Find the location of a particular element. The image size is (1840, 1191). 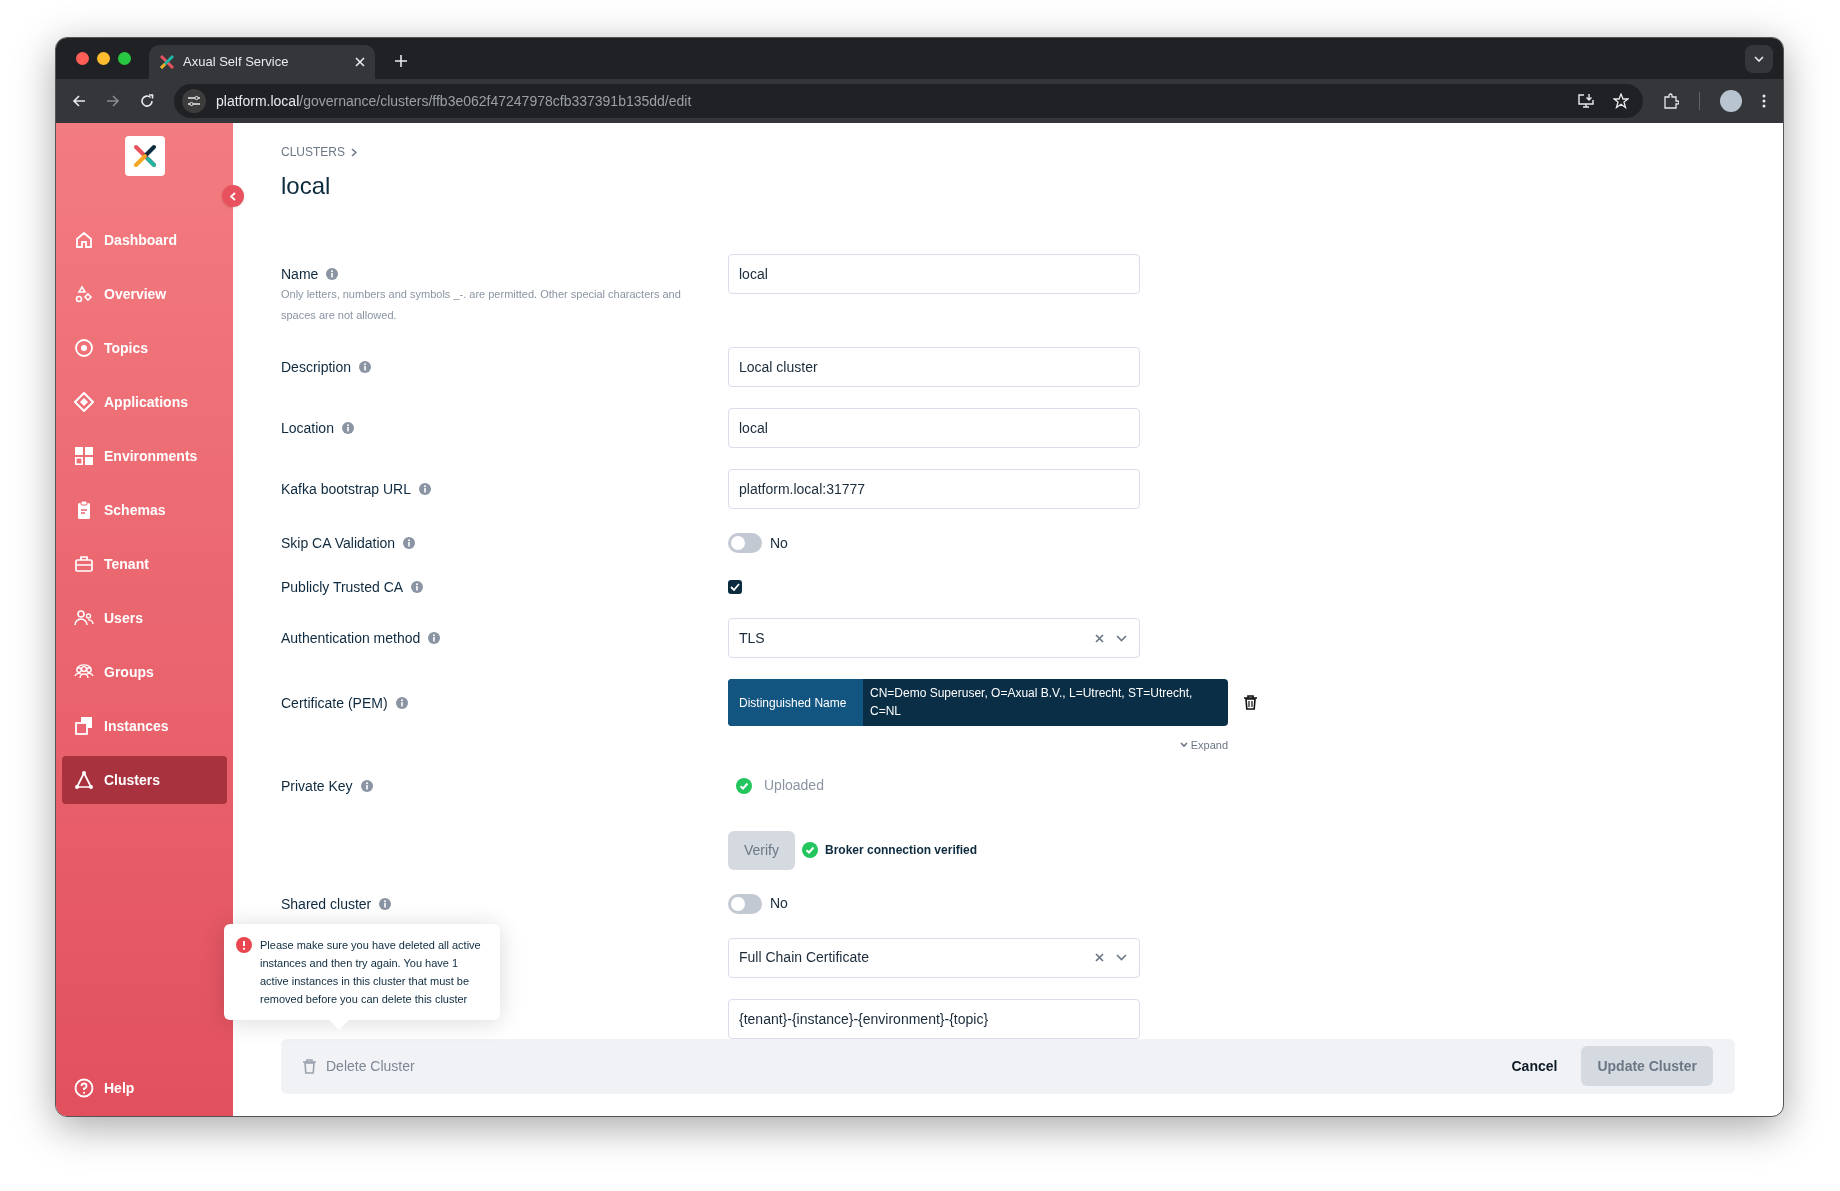

tab-list-button is located at coordinates (1759, 59).